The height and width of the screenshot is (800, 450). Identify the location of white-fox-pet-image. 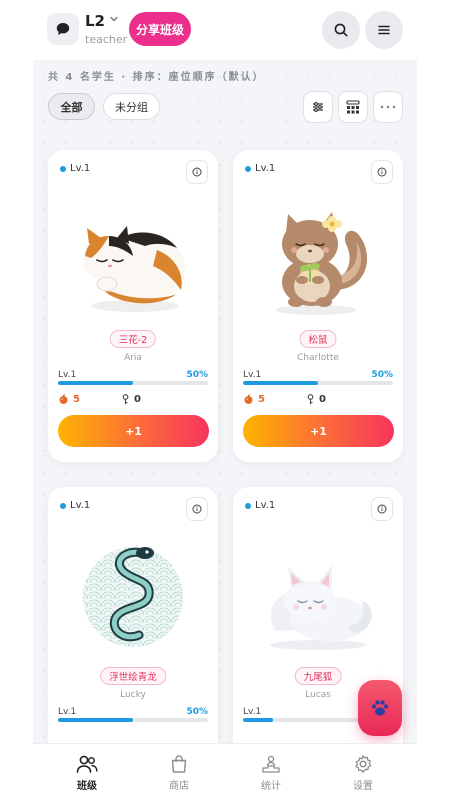
(321, 607).